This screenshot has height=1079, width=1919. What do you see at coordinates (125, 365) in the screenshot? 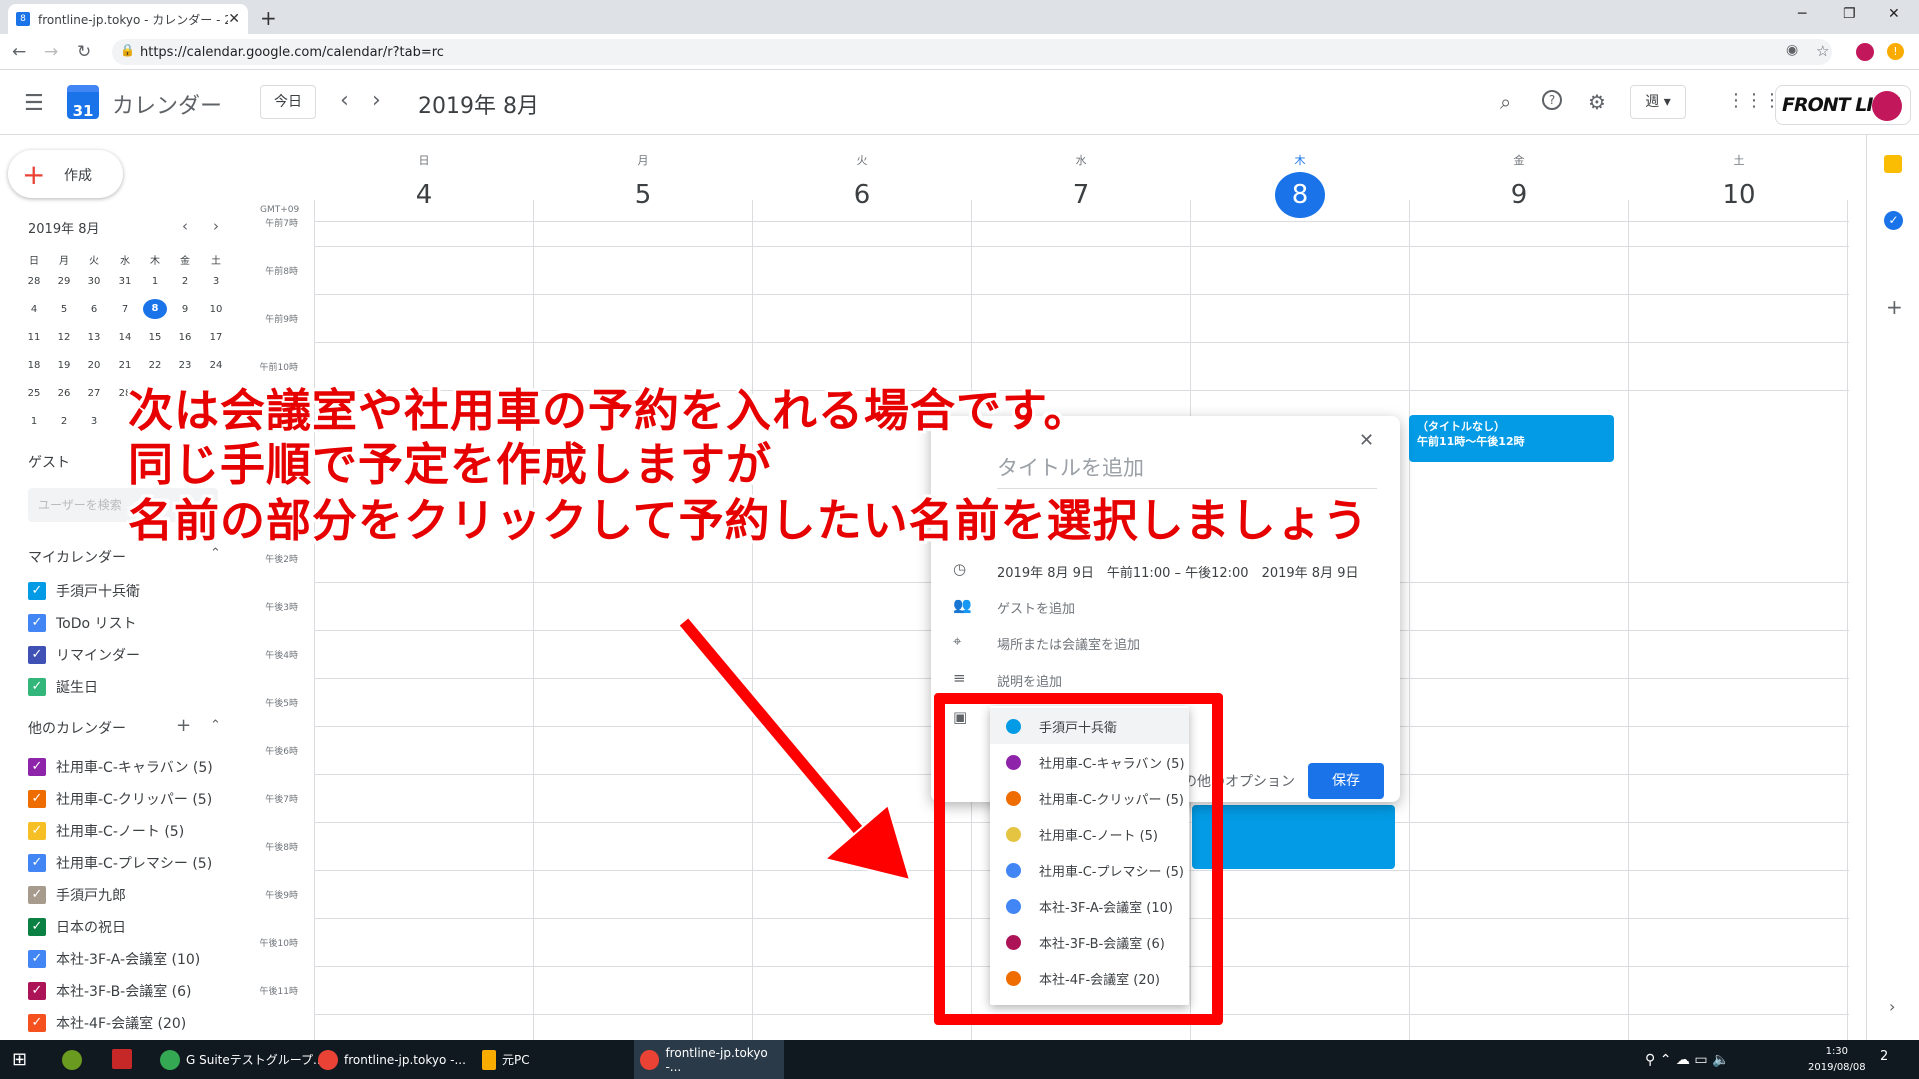
I see `mini-day: 21` at bounding box center [125, 365].